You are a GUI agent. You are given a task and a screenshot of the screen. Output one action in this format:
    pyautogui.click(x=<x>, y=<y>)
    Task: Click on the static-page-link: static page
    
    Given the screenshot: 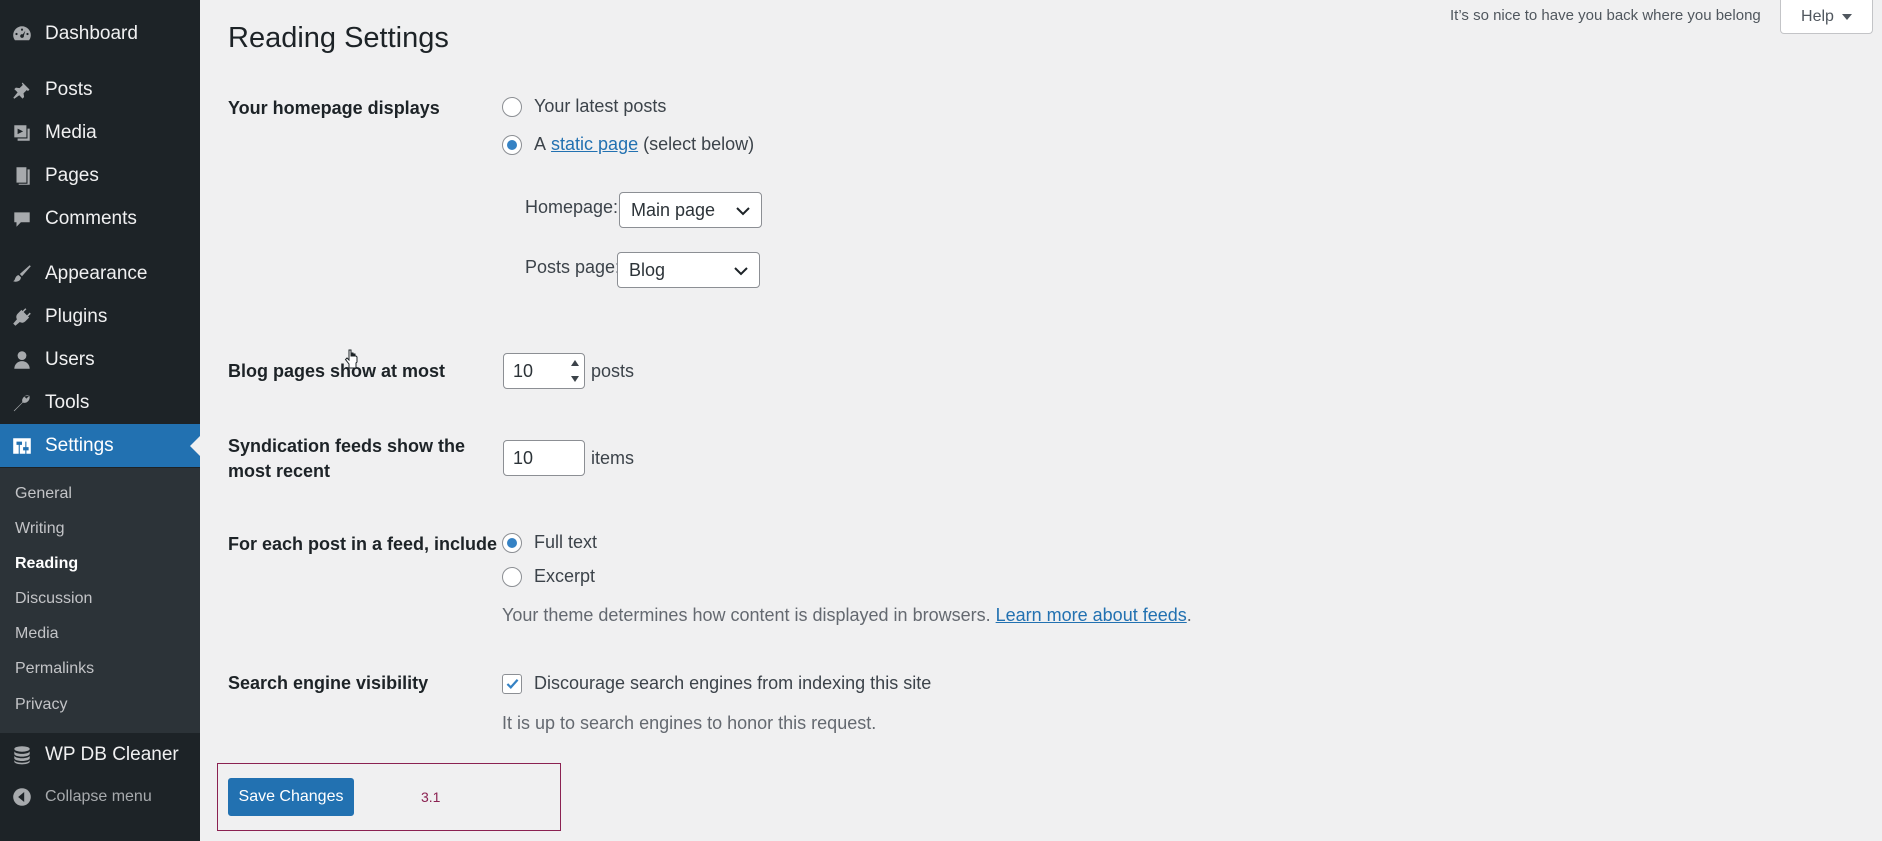 What is the action you would take?
    pyautogui.click(x=594, y=144)
    